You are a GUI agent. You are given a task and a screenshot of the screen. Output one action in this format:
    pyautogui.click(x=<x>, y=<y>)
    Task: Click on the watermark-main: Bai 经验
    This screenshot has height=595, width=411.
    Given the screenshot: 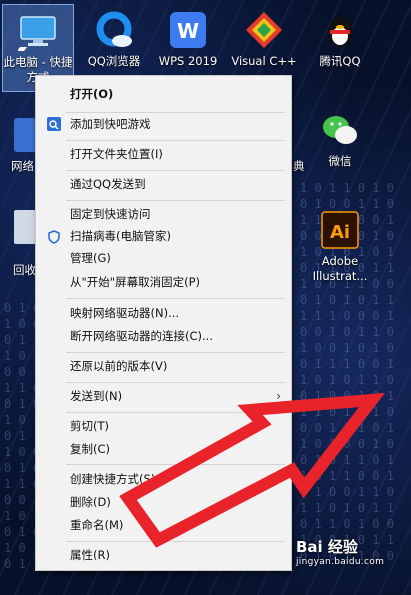 What is the action you would take?
    pyautogui.click(x=327, y=547)
    